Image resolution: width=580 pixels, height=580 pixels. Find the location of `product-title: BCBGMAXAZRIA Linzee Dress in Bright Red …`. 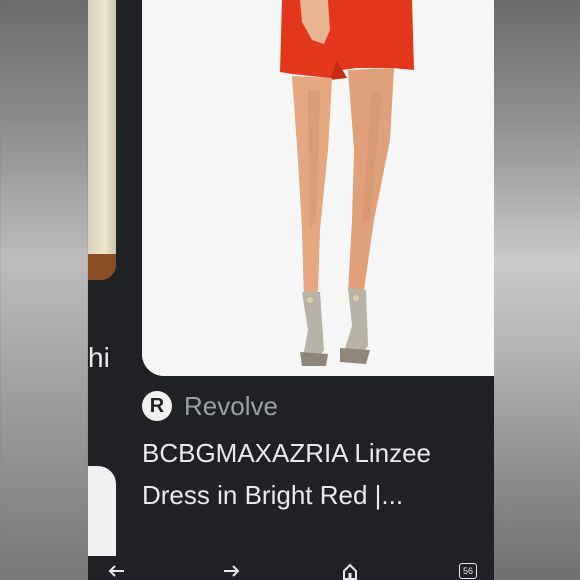

product-title: BCBGMAXAZRIA Linzee Dress in Bright Red … is located at coordinates (317, 474).